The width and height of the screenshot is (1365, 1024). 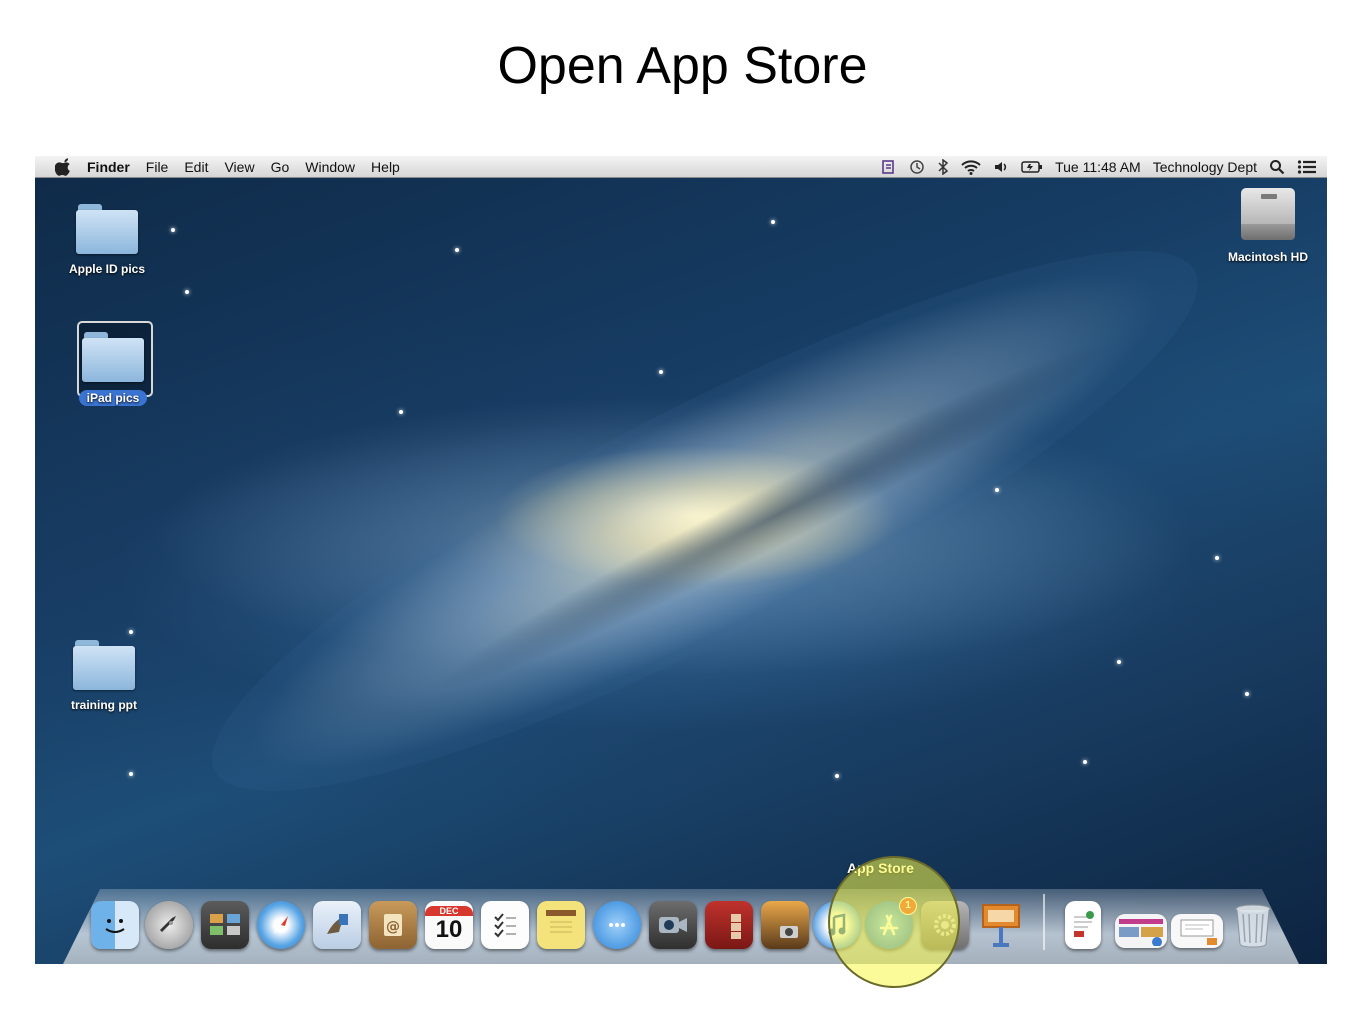 I want to click on launchpad-icon, so click(x=169, y=925).